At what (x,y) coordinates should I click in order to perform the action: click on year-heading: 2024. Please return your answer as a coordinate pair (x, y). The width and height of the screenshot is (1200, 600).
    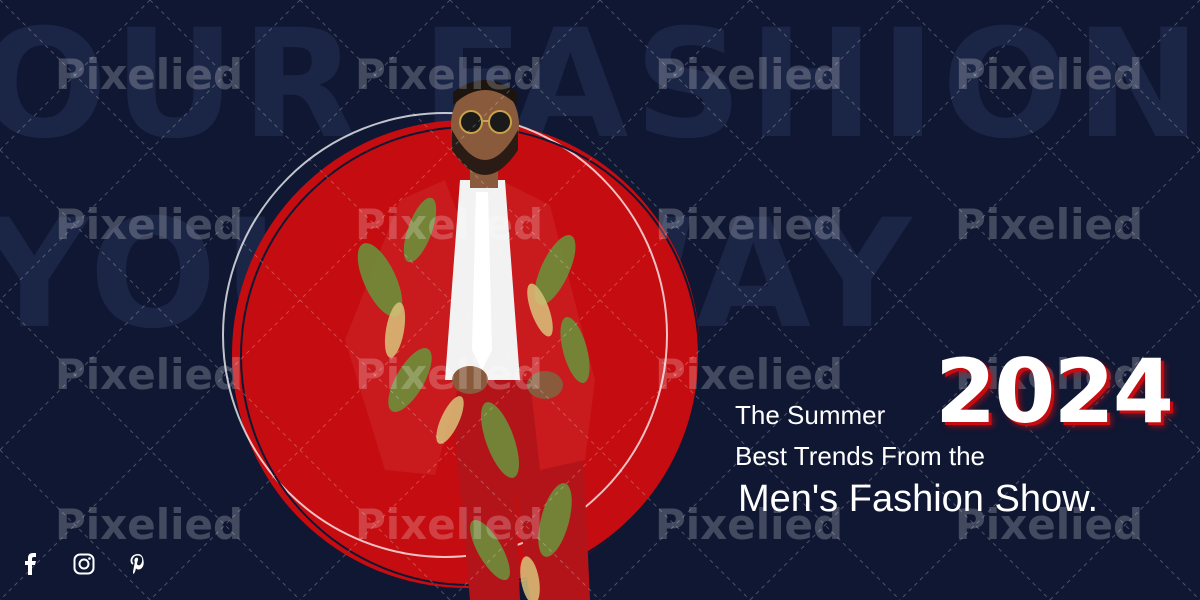
    Looking at the image, I should click on (1054, 391).